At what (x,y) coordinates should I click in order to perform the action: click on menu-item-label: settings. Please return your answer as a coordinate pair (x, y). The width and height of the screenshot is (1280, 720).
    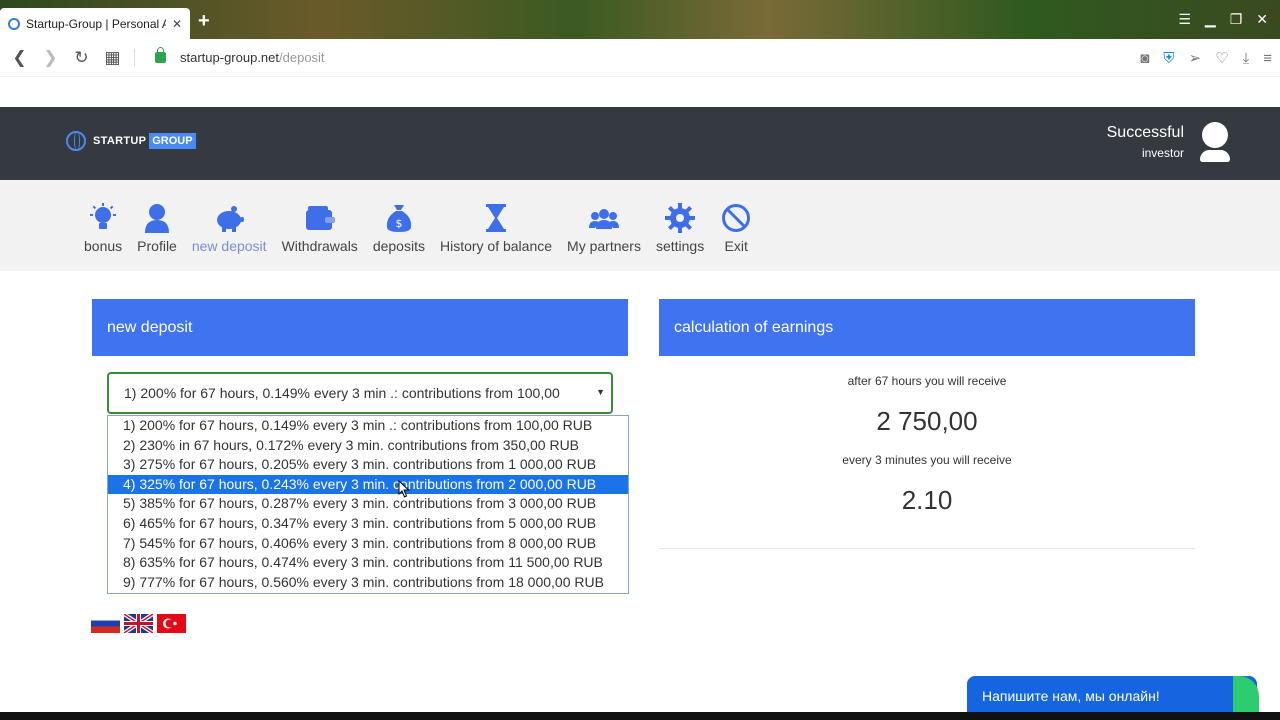
    Looking at the image, I should click on (680, 246).